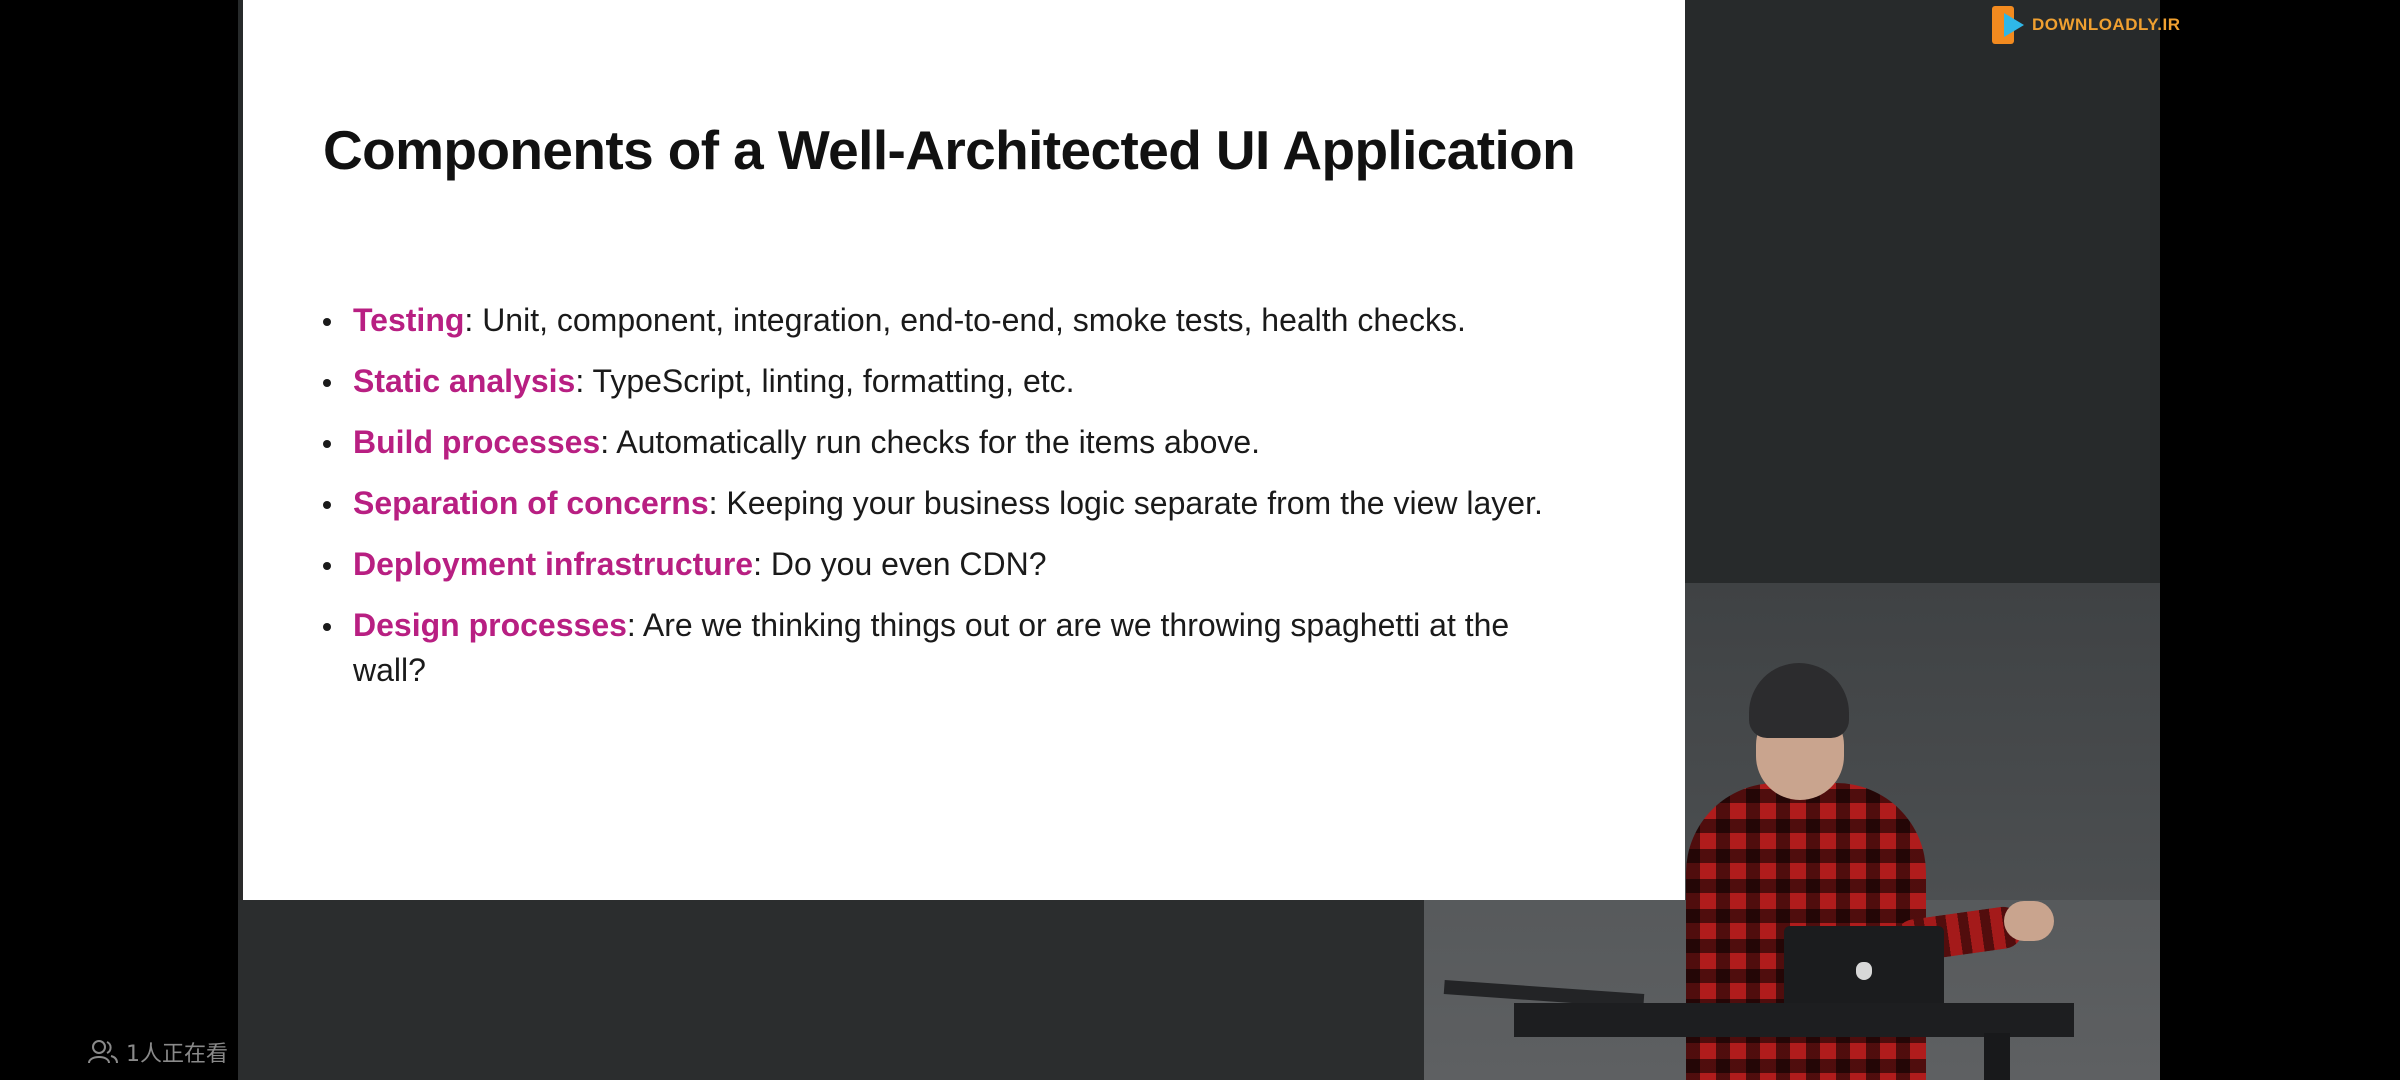 The width and height of the screenshot is (2400, 1080). I want to click on bullet-text: : TypeScript, linting, formatting, etc., so click(825, 381).